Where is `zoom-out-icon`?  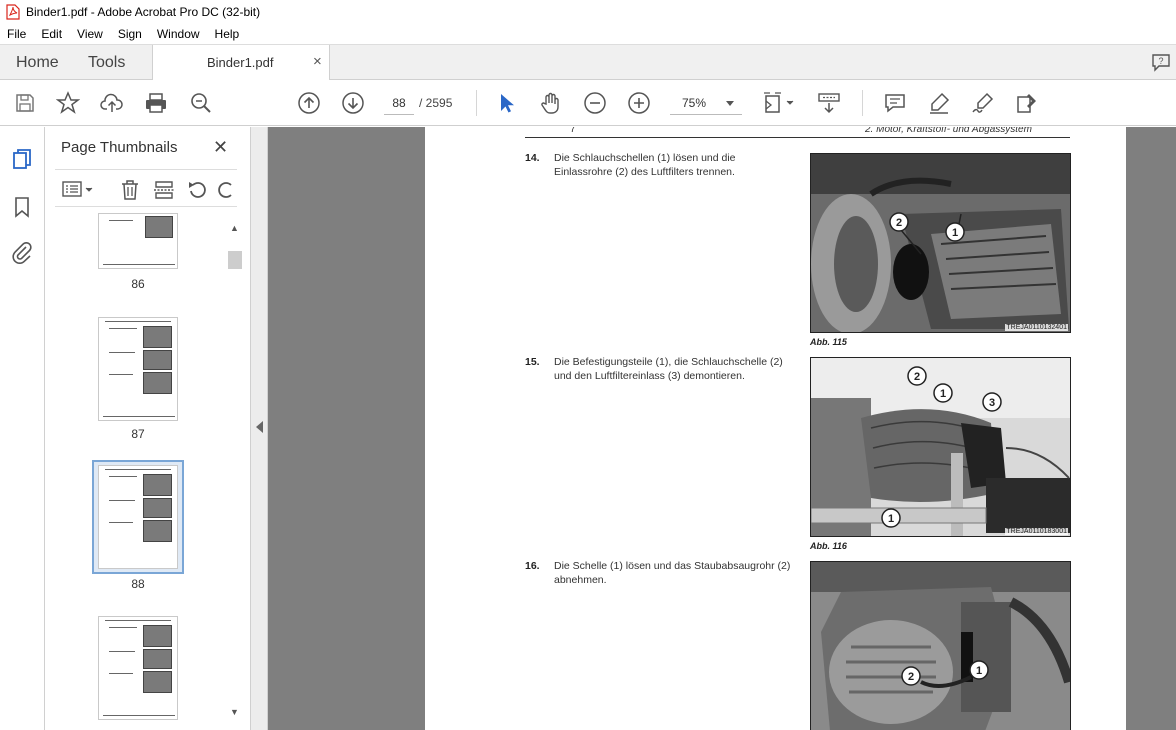 zoom-out-icon is located at coordinates (595, 103).